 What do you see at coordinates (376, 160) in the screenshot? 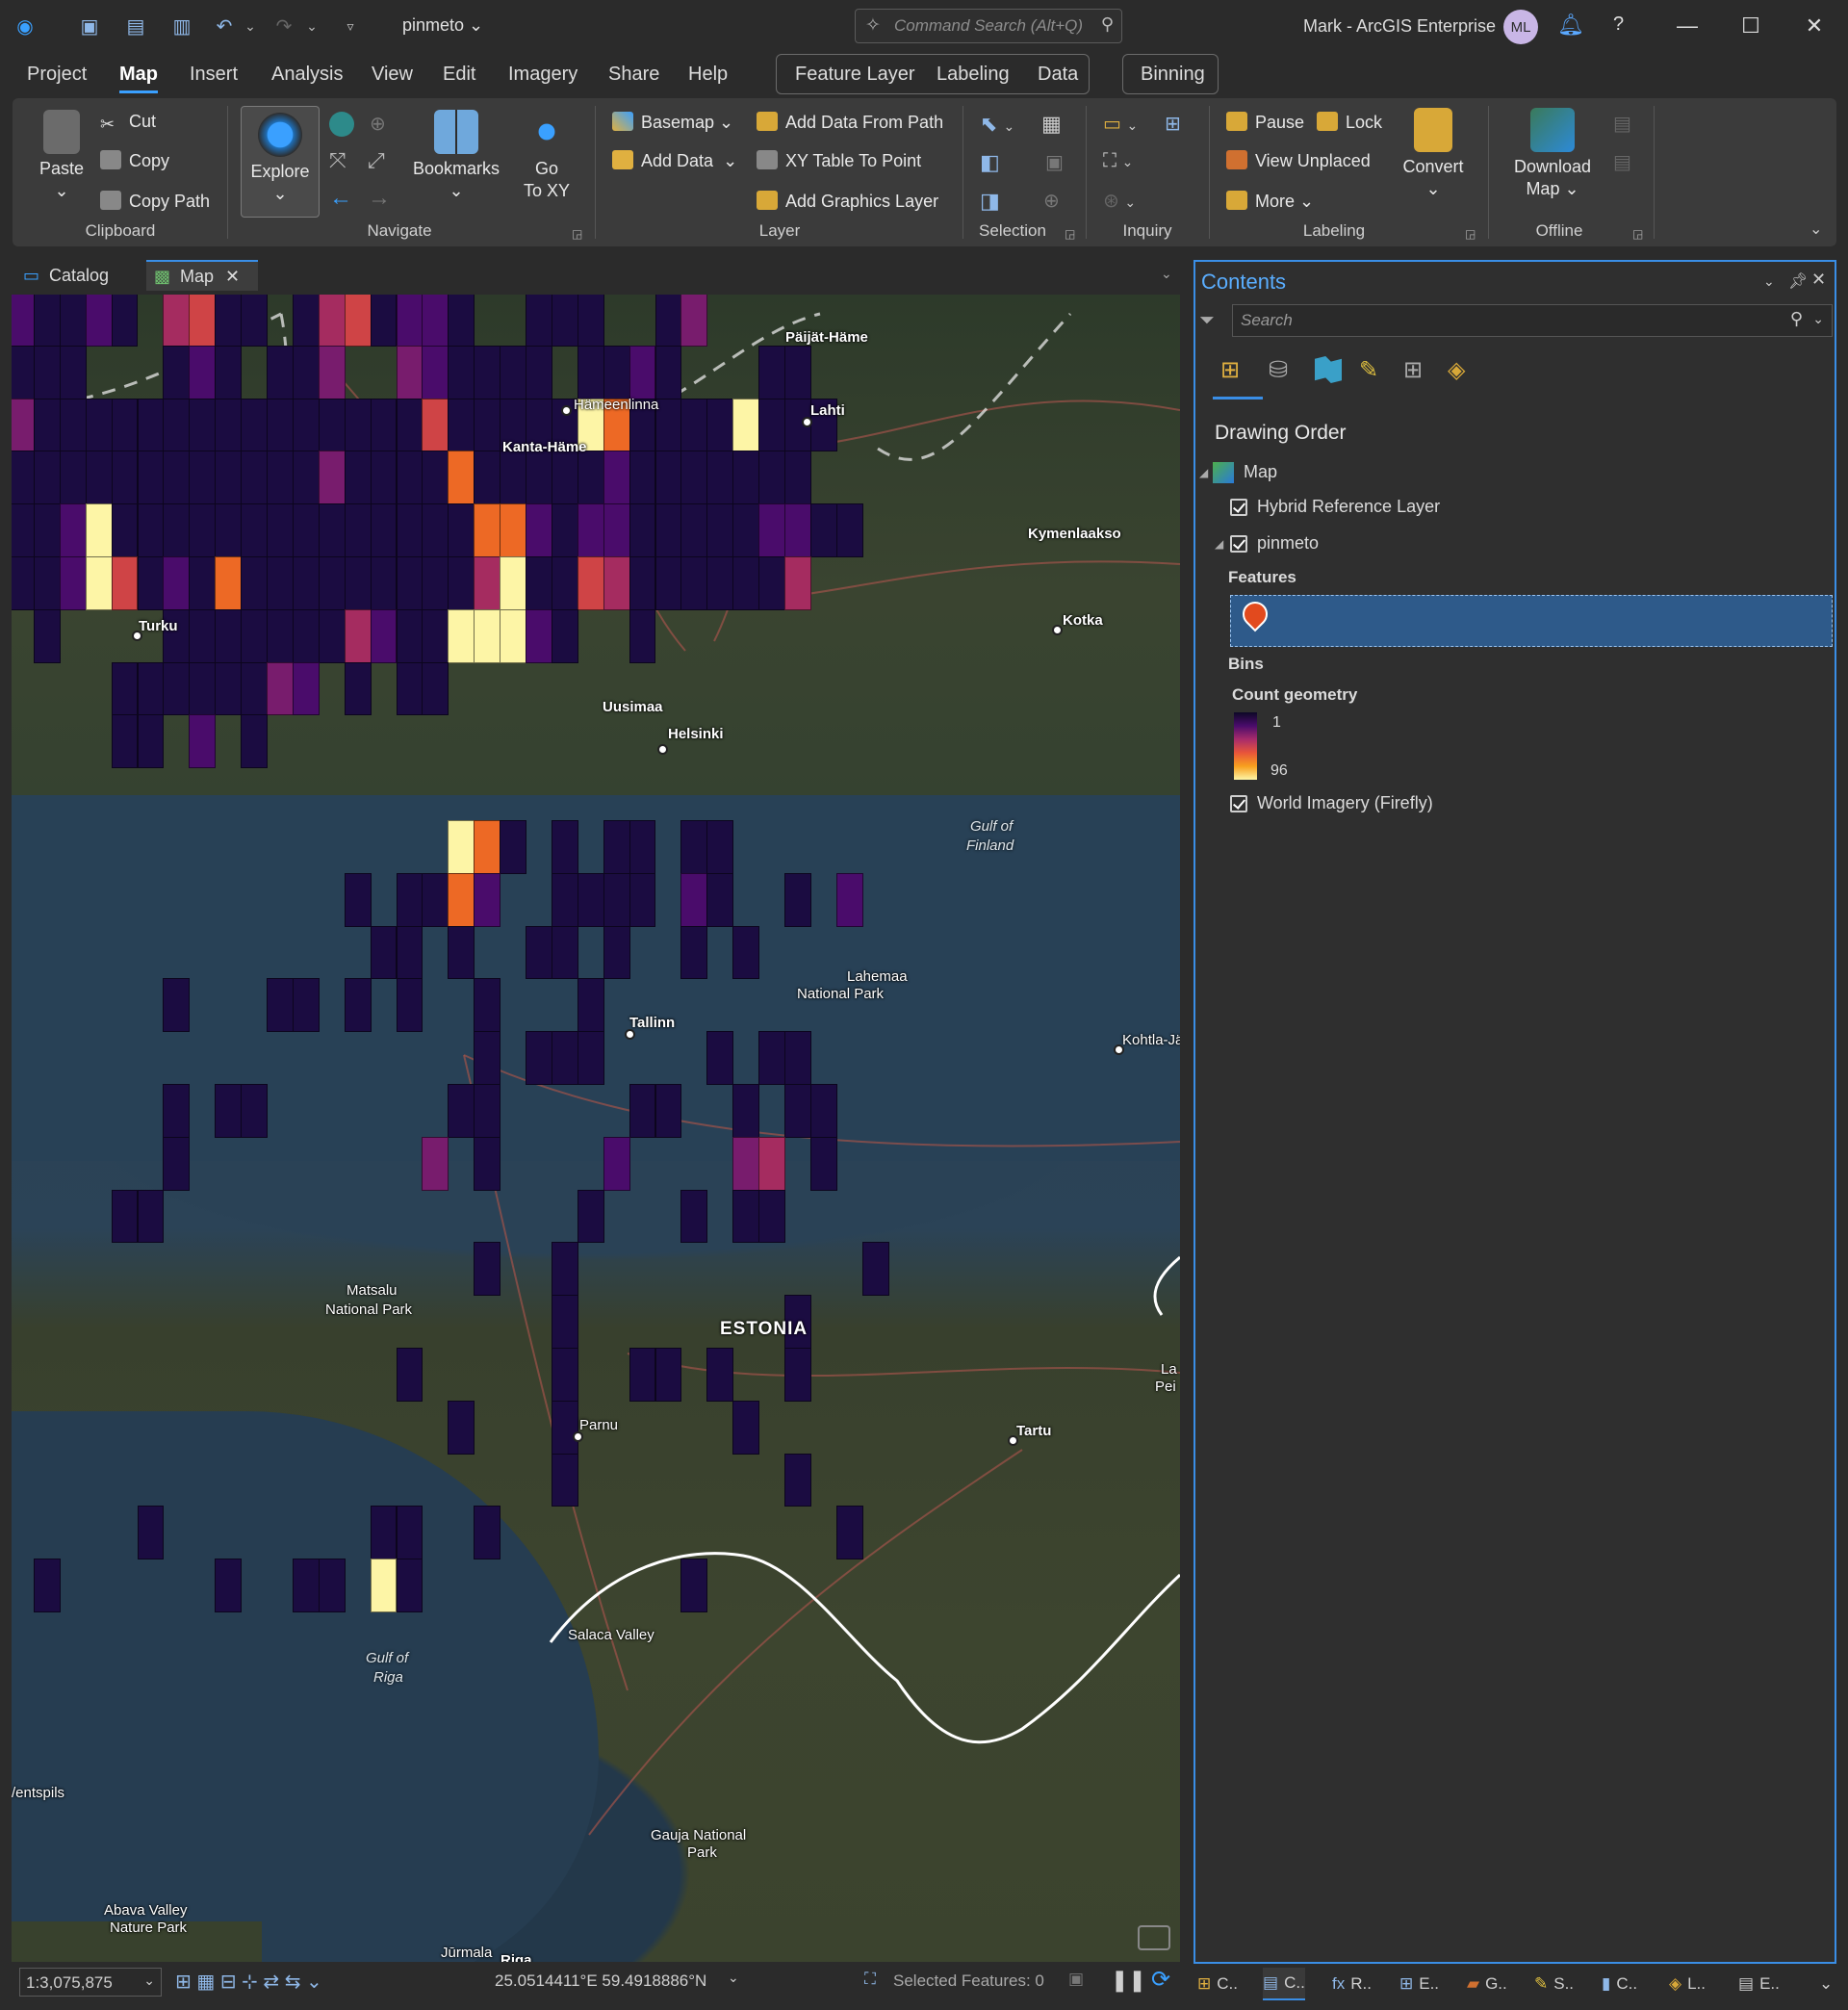
I see `zoom-out-fixed-icon: ⤢` at bounding box center [376, 160].